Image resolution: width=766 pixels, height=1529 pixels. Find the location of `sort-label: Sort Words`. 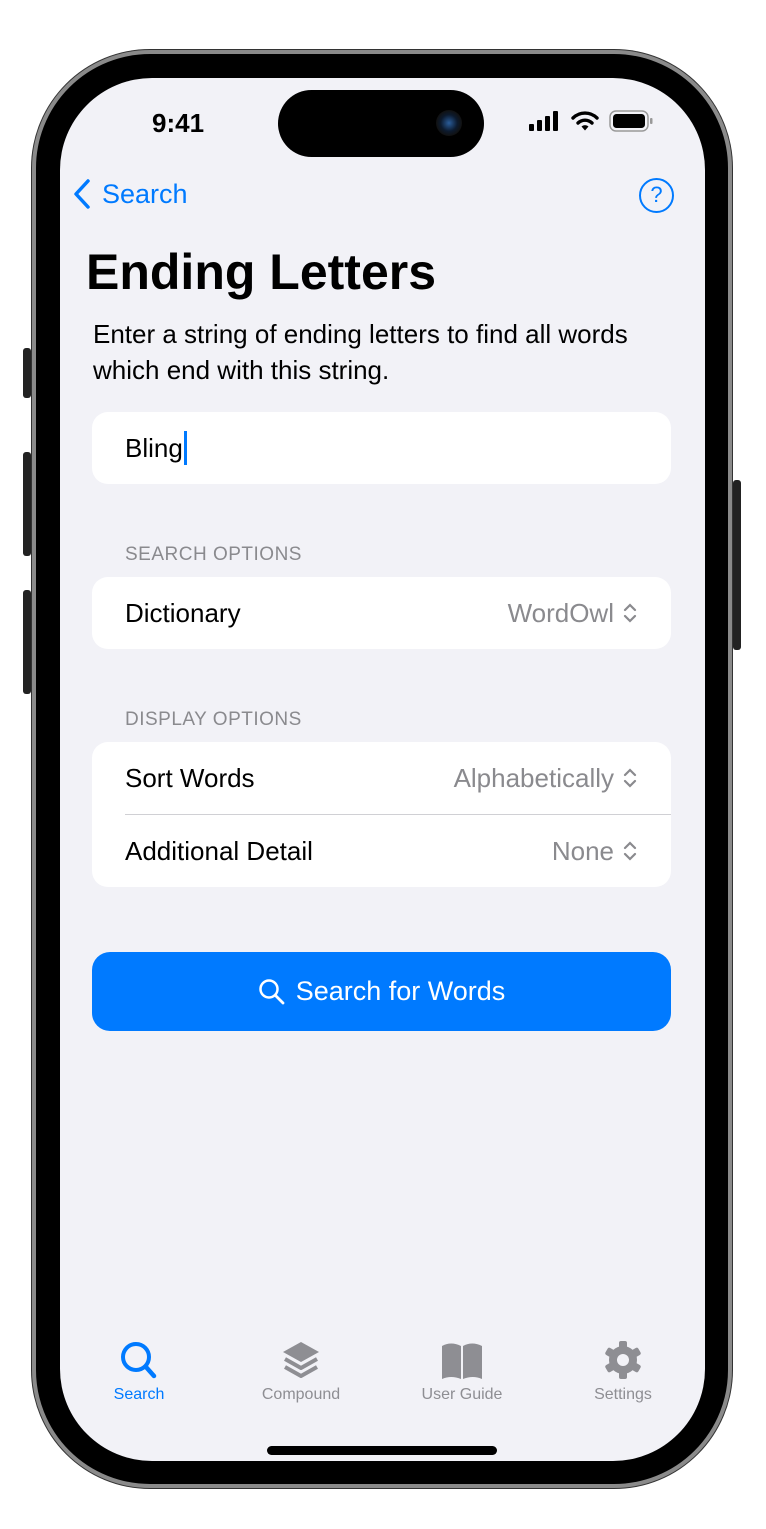

sort-label: Sort Words is located at coordinates (190, 777).